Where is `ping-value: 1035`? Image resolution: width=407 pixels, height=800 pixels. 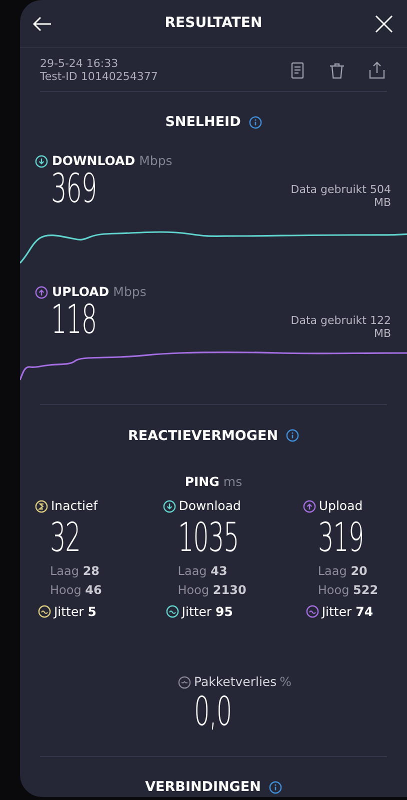 ping-value: 1035 is located at coordinates (208, 538).